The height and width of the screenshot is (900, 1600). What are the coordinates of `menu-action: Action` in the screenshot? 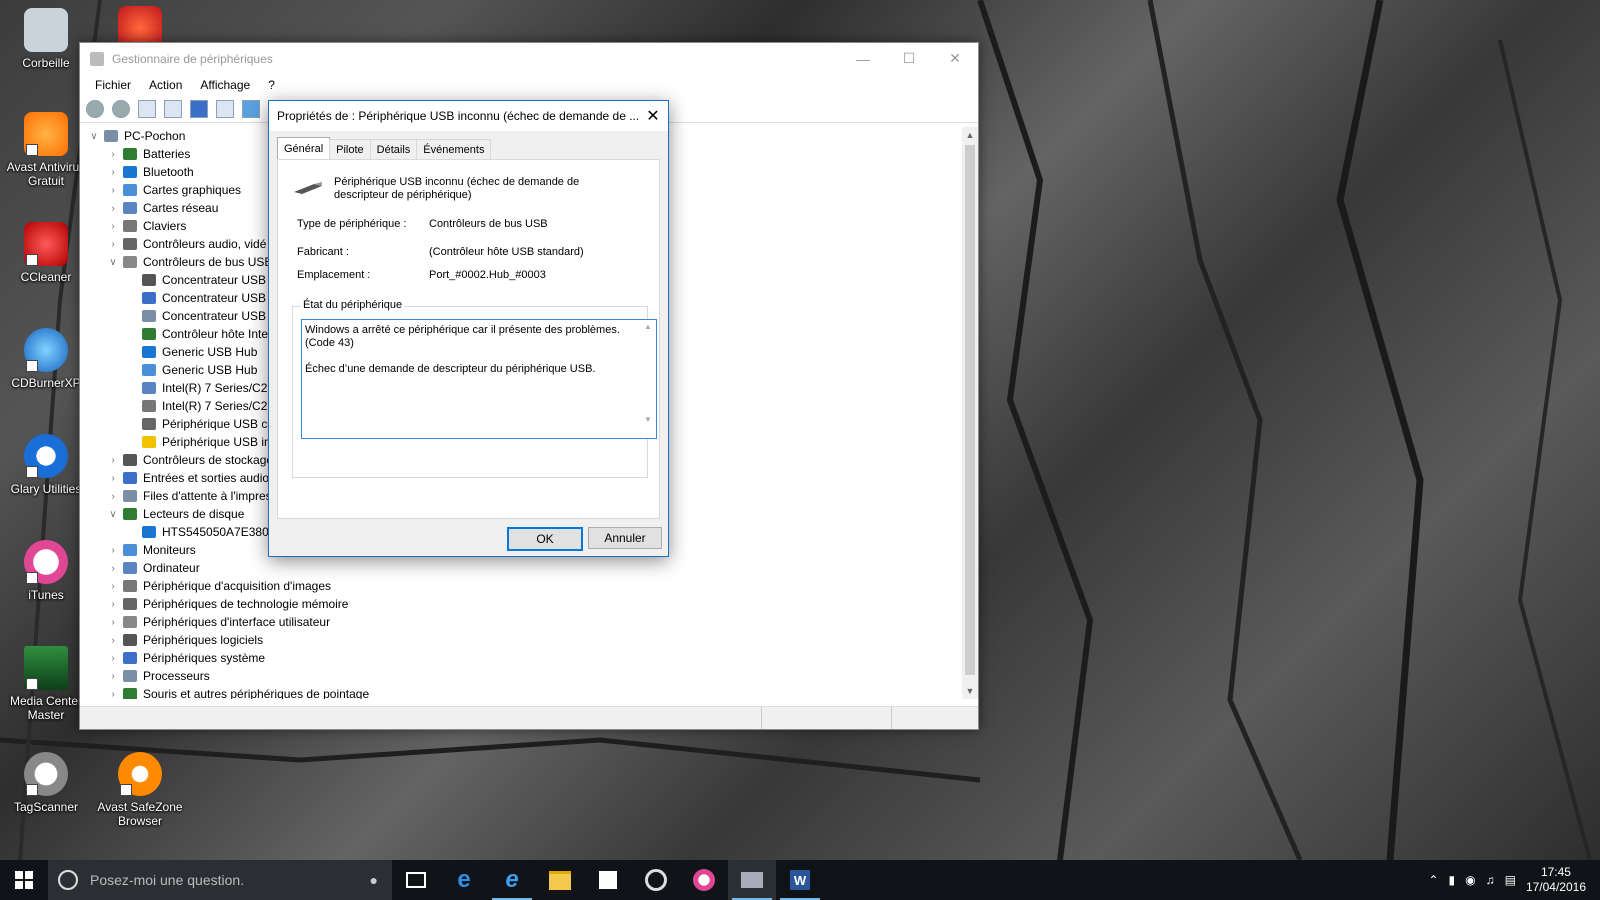 It's located at (165, 85).